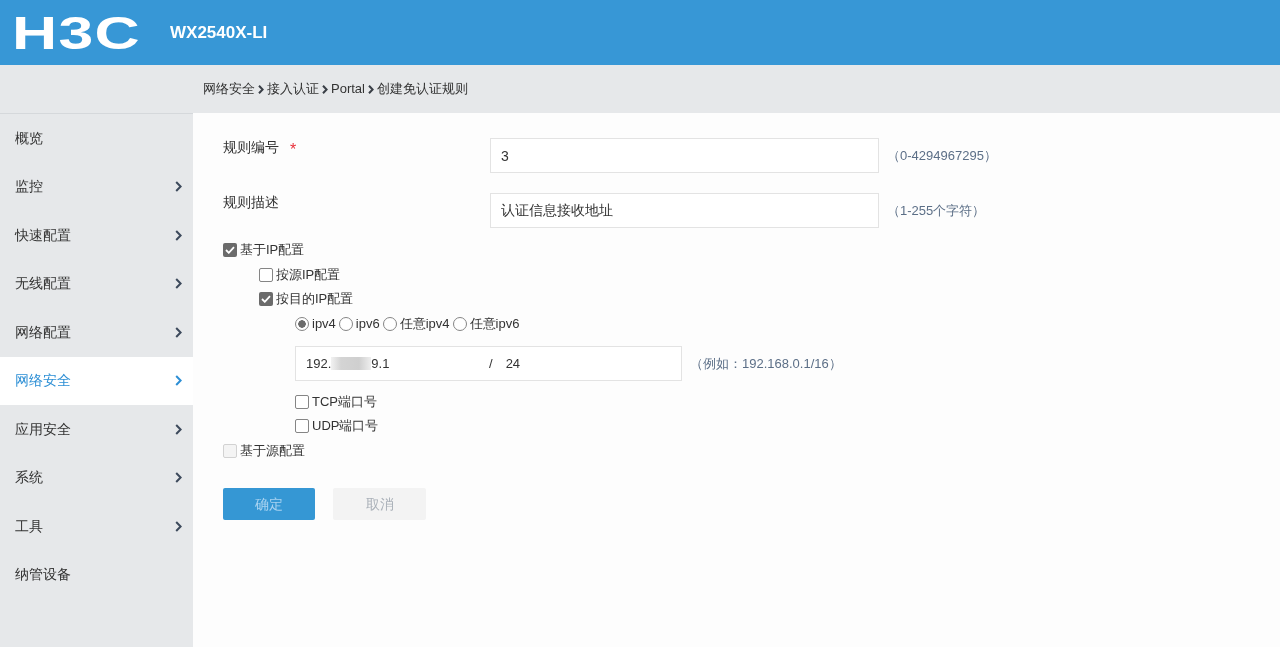  I want to click on sidebar-item: 应用安全, so click(96, 429).